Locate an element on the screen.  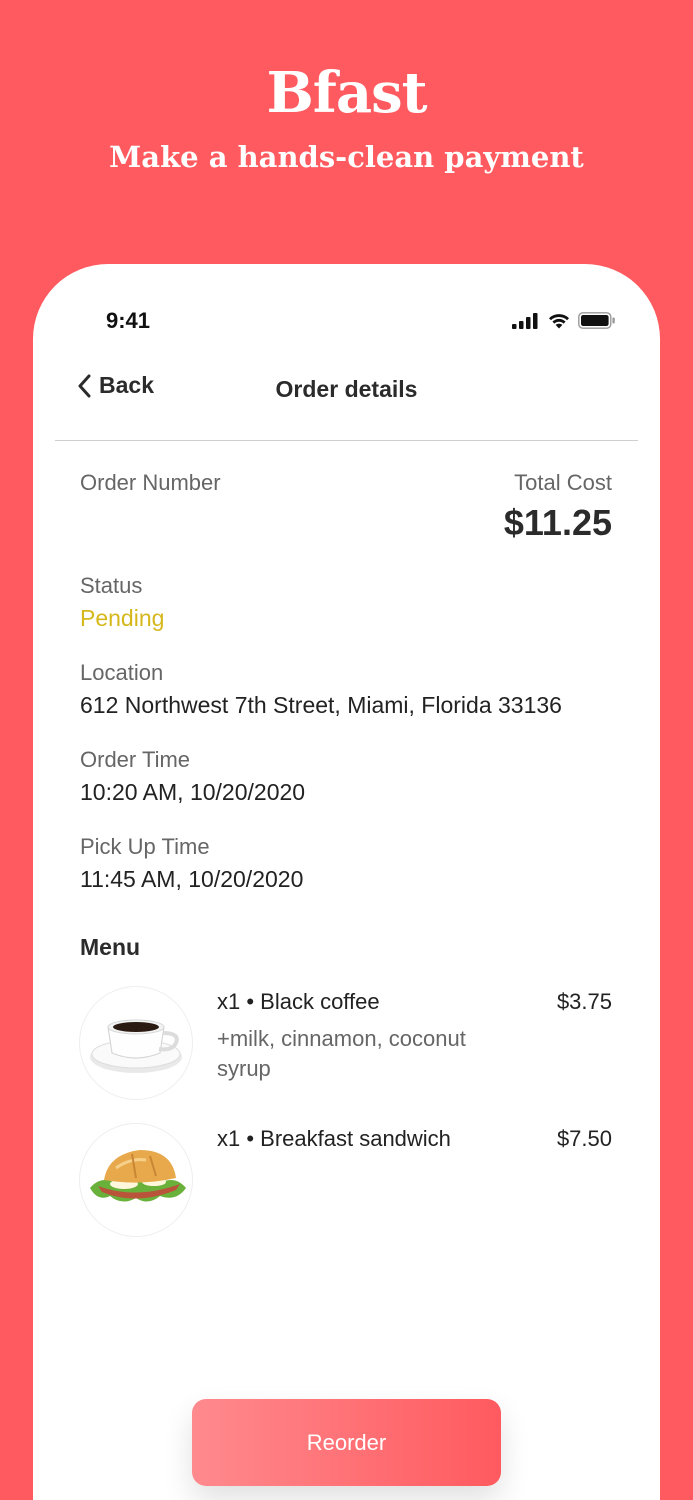
menu-item-price: $7.50 is located at coordinates (584, 1138).